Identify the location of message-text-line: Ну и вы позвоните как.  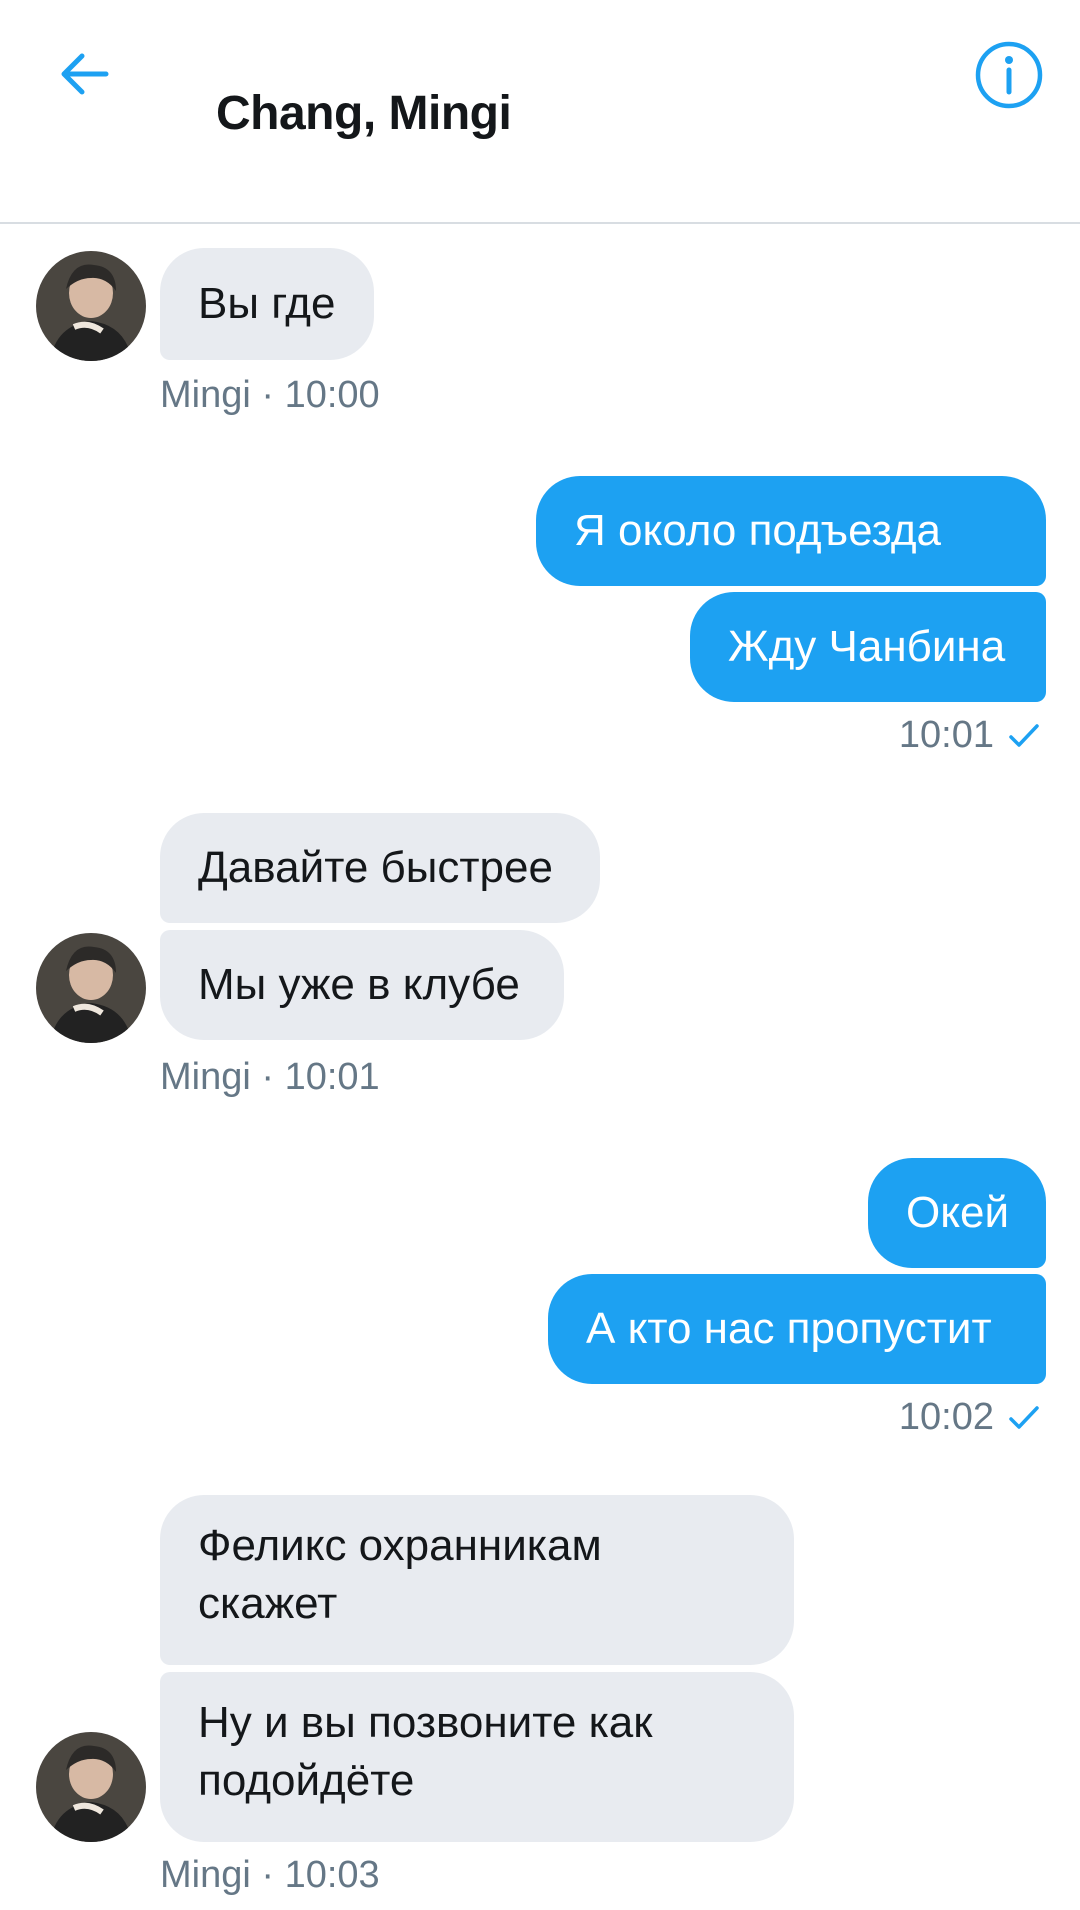
(425, 1722).